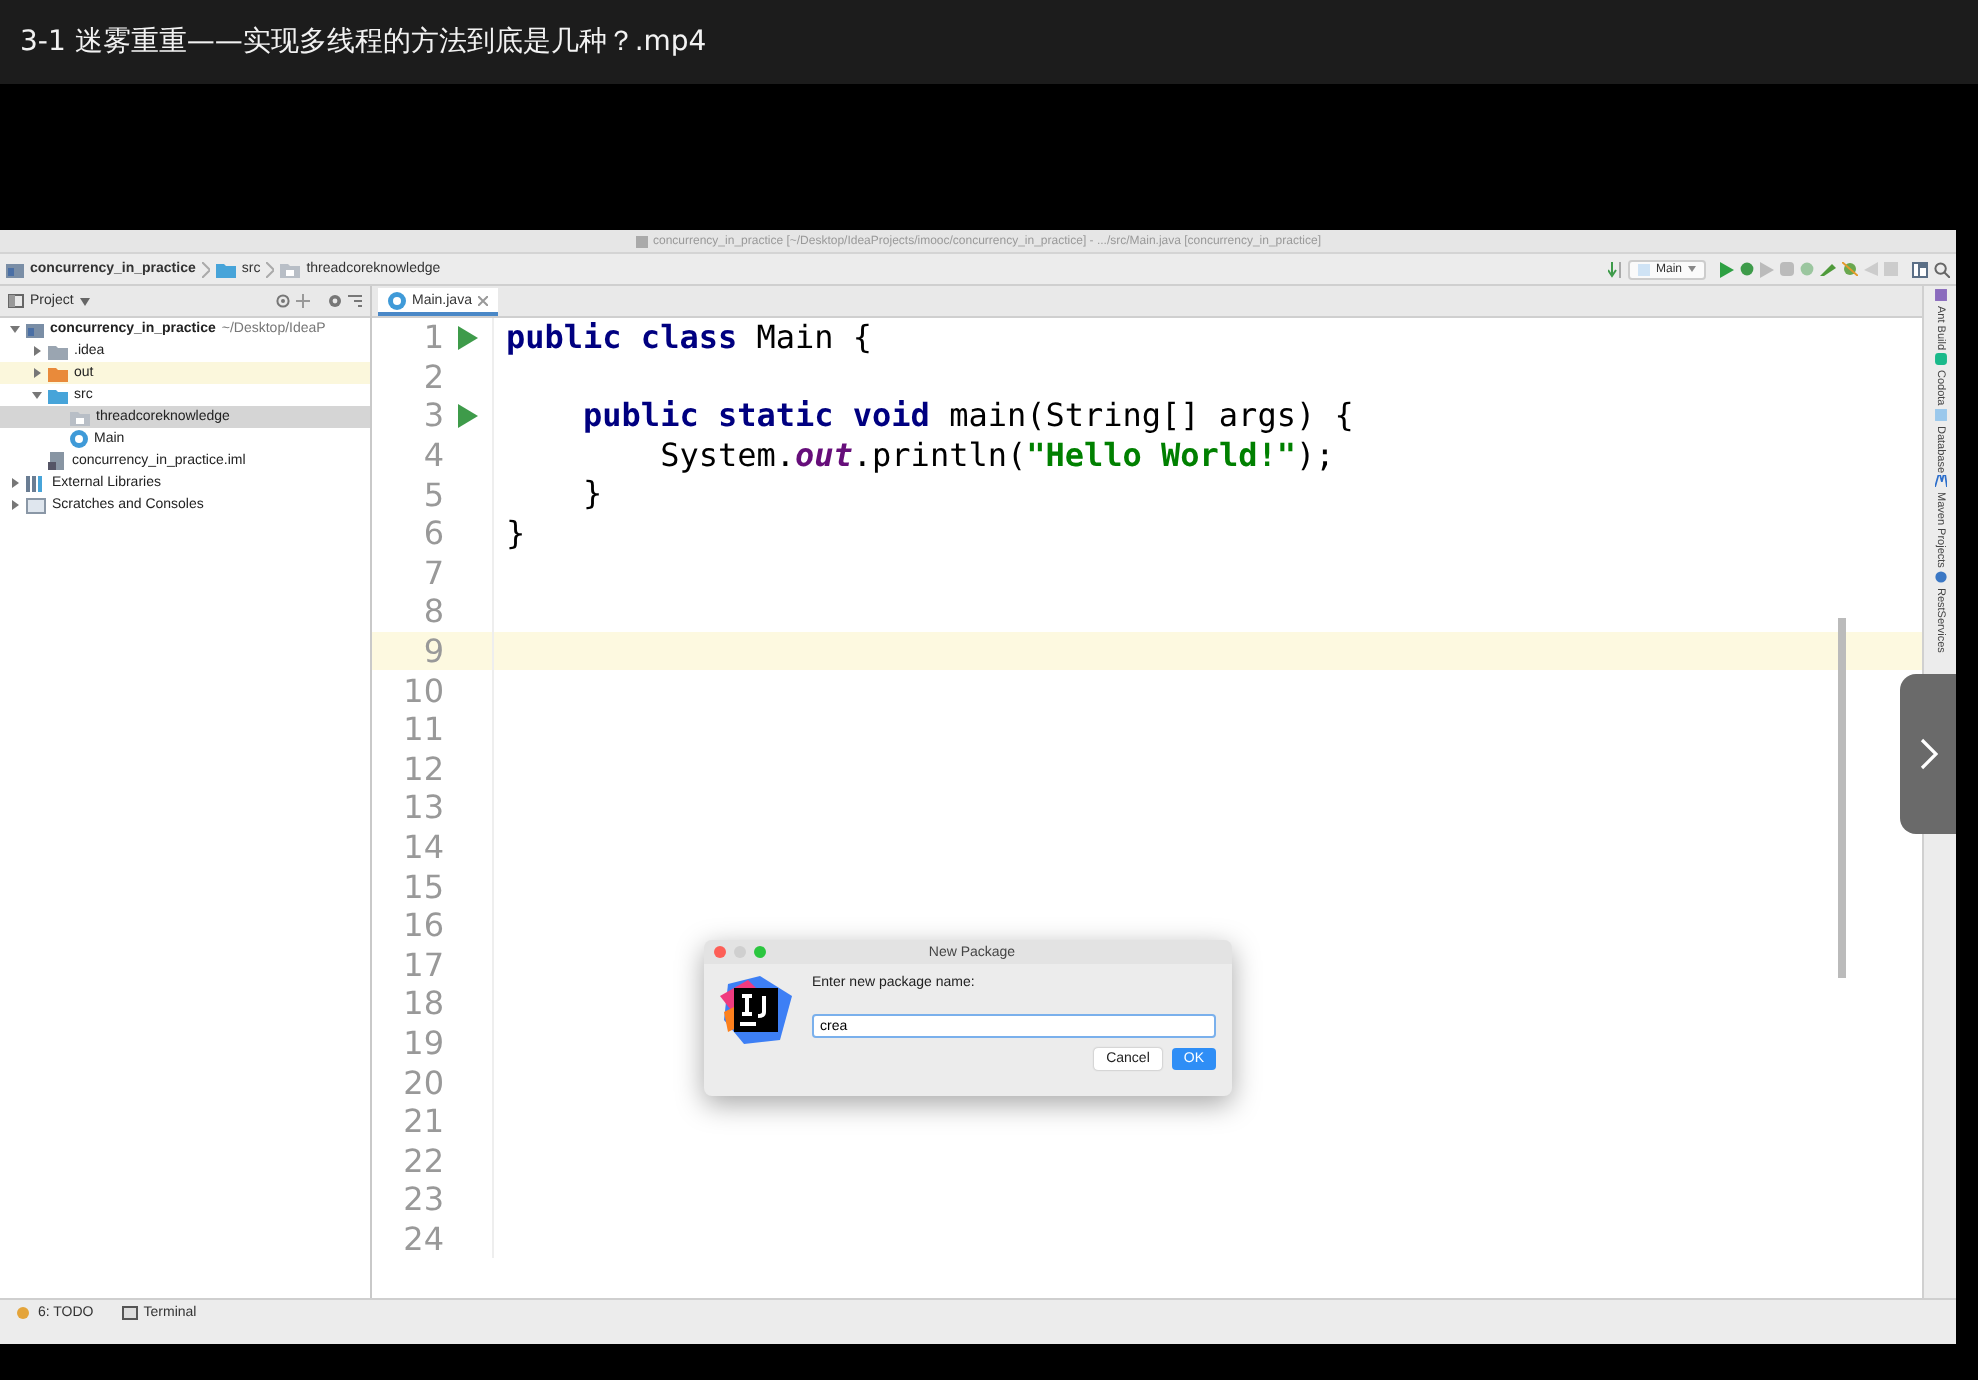  I want to click on code-line: public class Main {, so click(689, 338).